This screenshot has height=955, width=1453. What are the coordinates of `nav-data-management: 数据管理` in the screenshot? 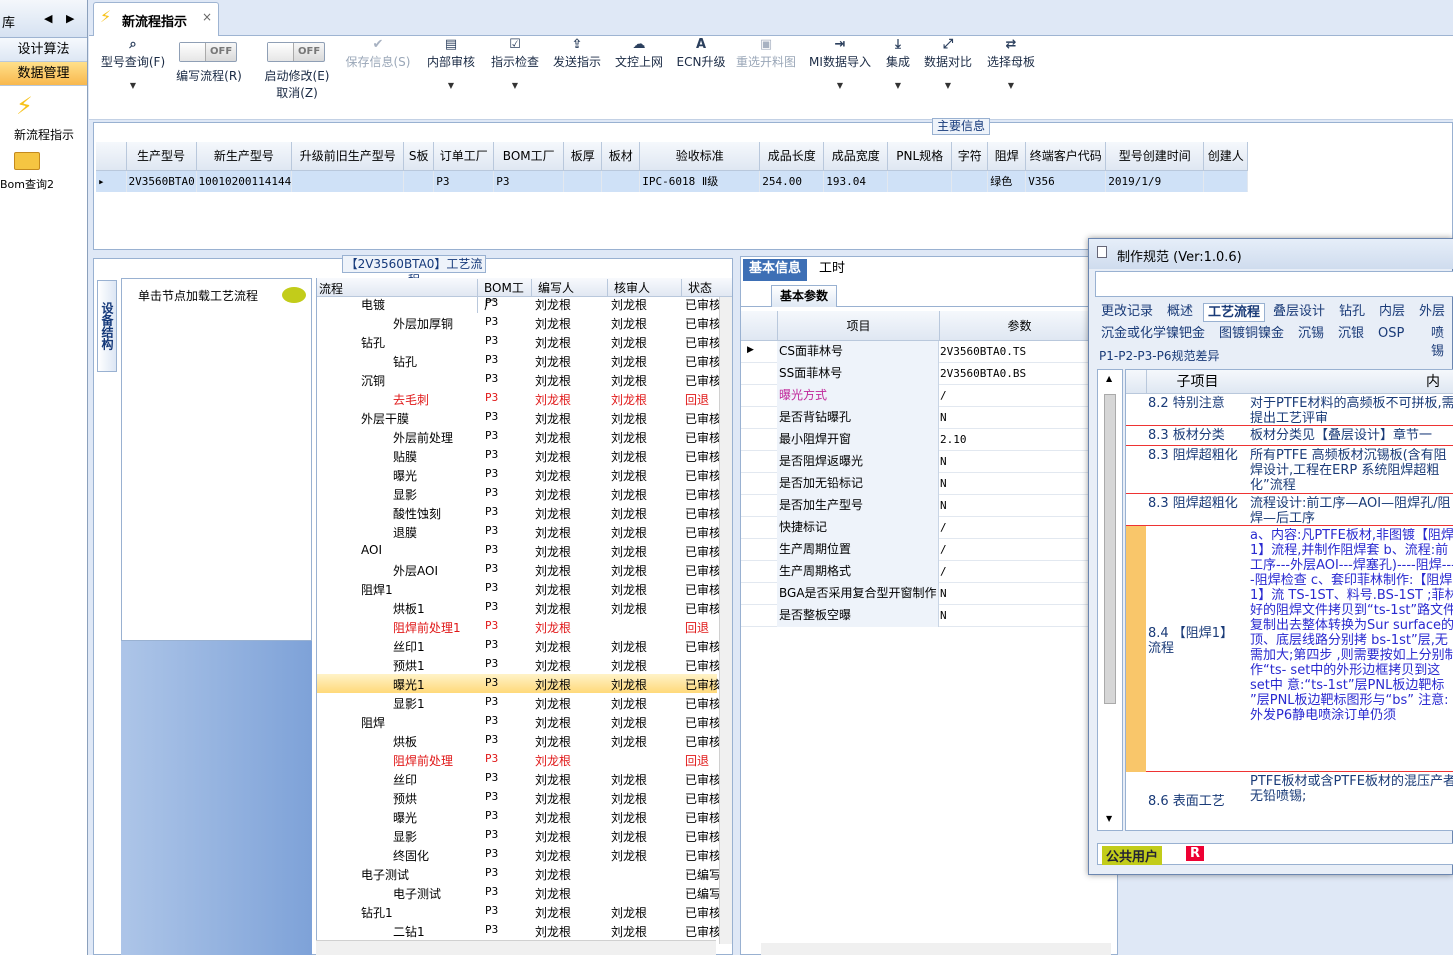 It's located at (43, 74).